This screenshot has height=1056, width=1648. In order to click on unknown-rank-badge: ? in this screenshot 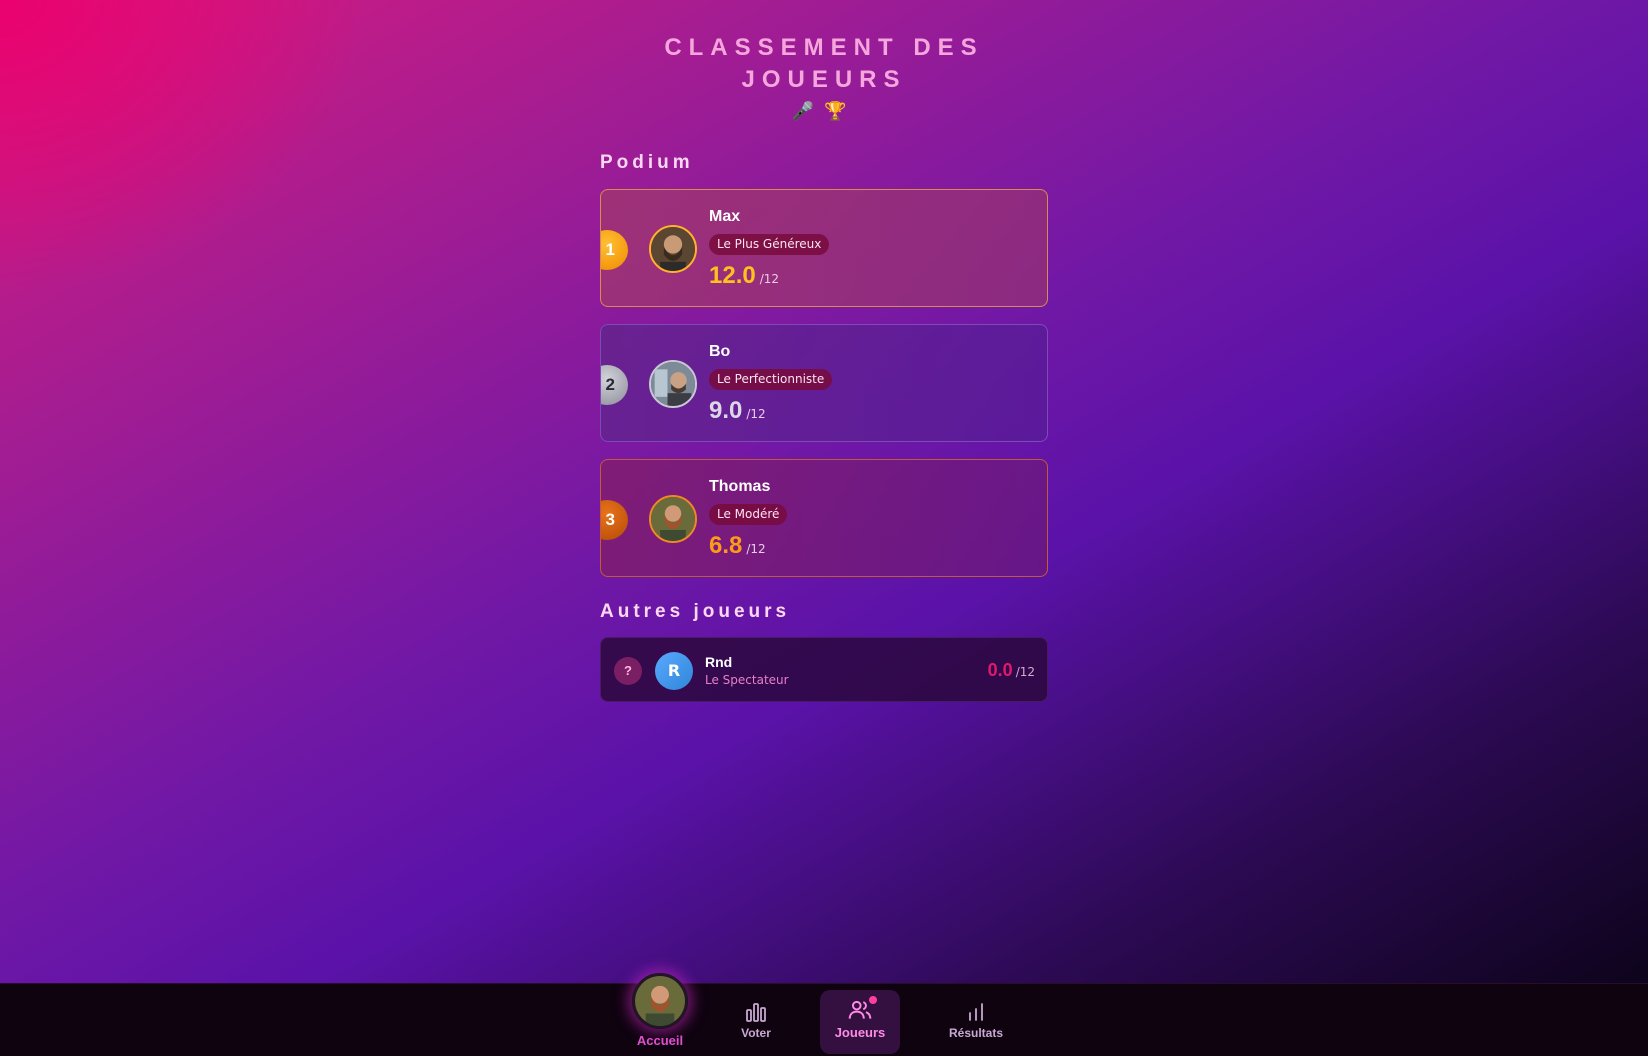, I will do `click(628, 671)`.